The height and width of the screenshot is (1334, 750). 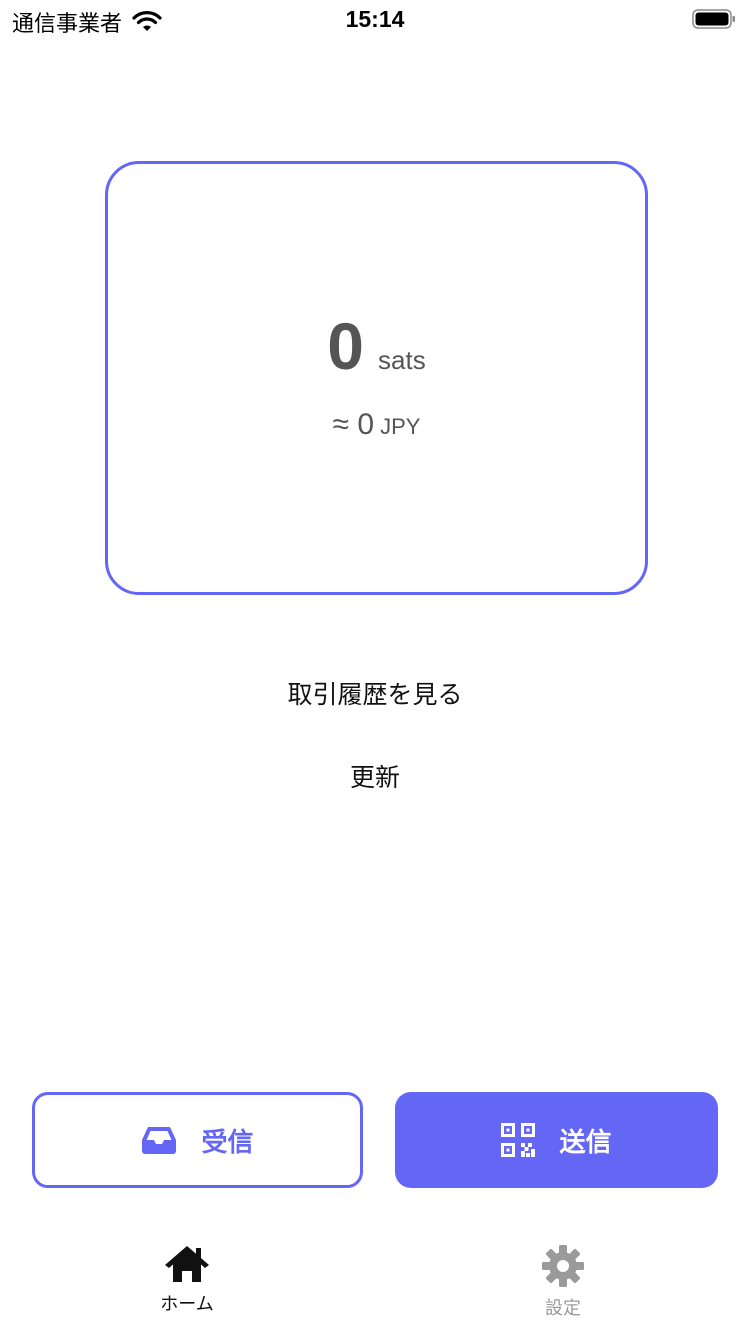 I want to click on tab-home-label: ホーム, so click(x=187, y=1304).